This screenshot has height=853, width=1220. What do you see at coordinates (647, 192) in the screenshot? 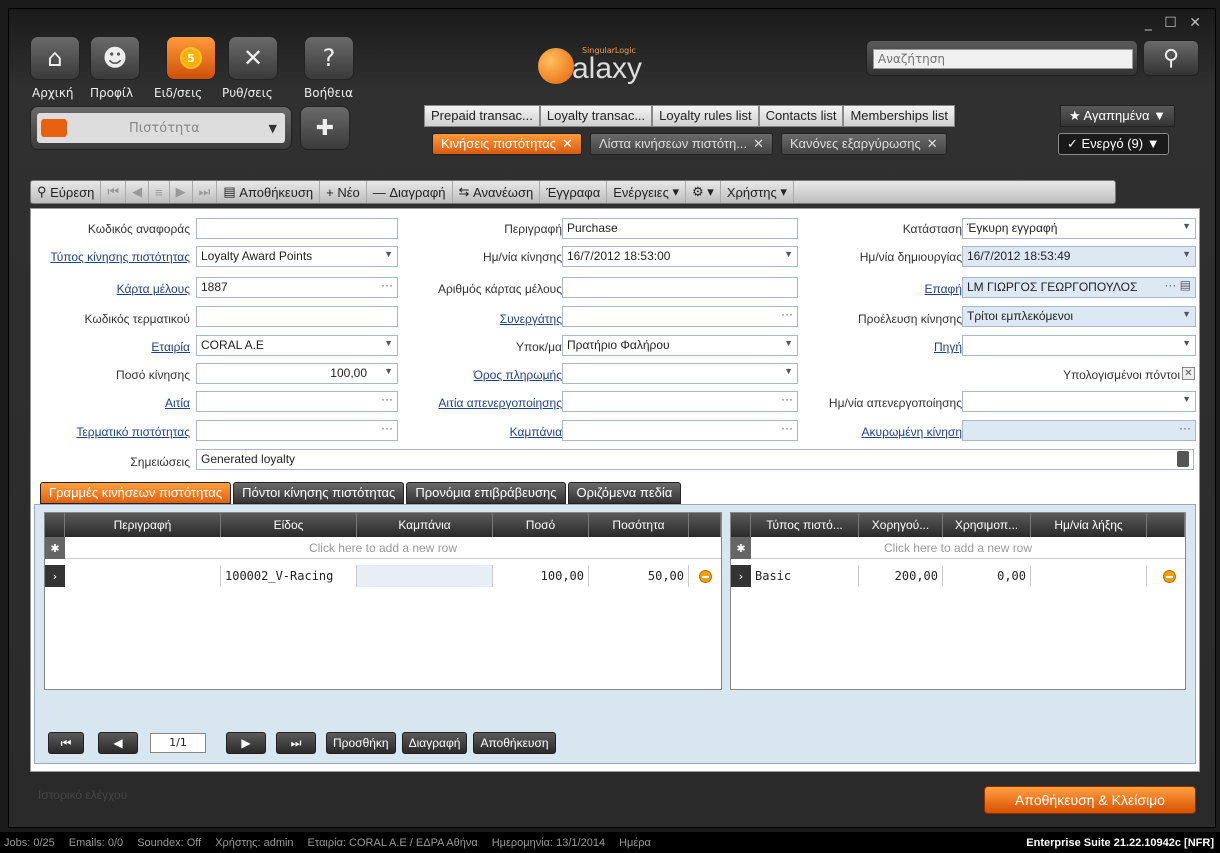
I see `actions-menu: Ενέργειες ▾` at bounding box center [647, 192].